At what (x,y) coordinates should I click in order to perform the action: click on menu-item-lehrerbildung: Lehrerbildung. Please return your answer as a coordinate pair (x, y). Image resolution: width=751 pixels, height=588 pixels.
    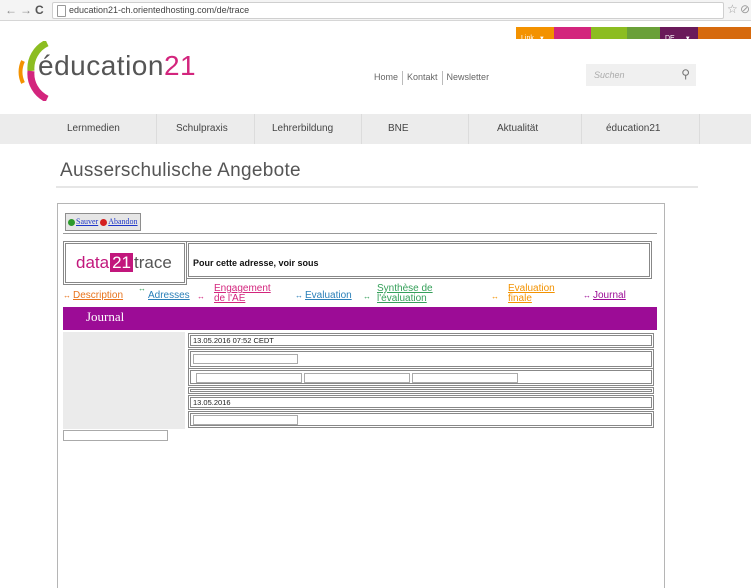
    Looking at the image, I should click on (302, 128).